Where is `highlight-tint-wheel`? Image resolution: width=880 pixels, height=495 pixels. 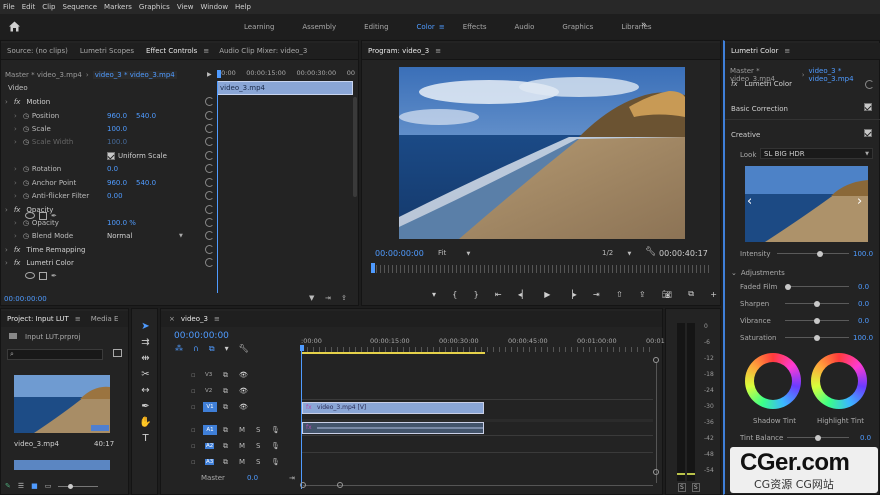 highlight-tint-wheel is located at coordinates (839, 381).